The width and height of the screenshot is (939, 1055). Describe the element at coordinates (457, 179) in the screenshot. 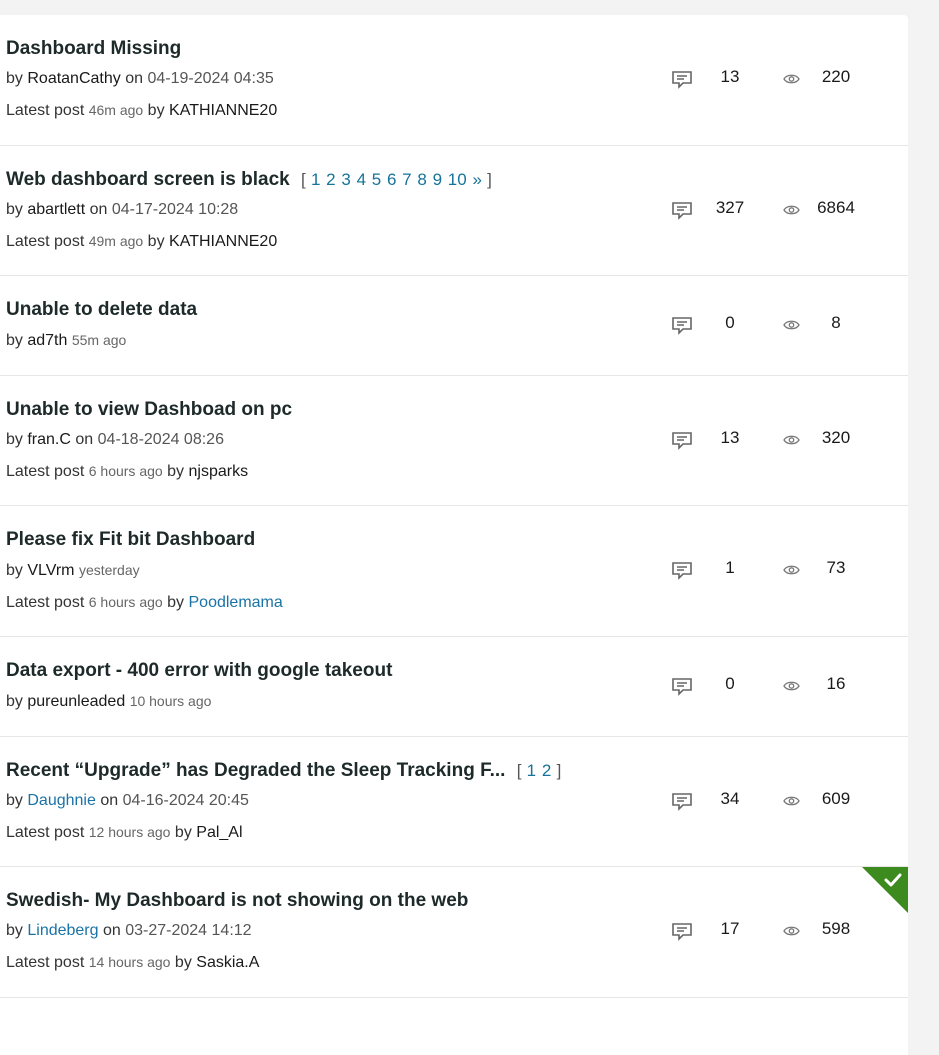

I see `page-link: 10` at that location.